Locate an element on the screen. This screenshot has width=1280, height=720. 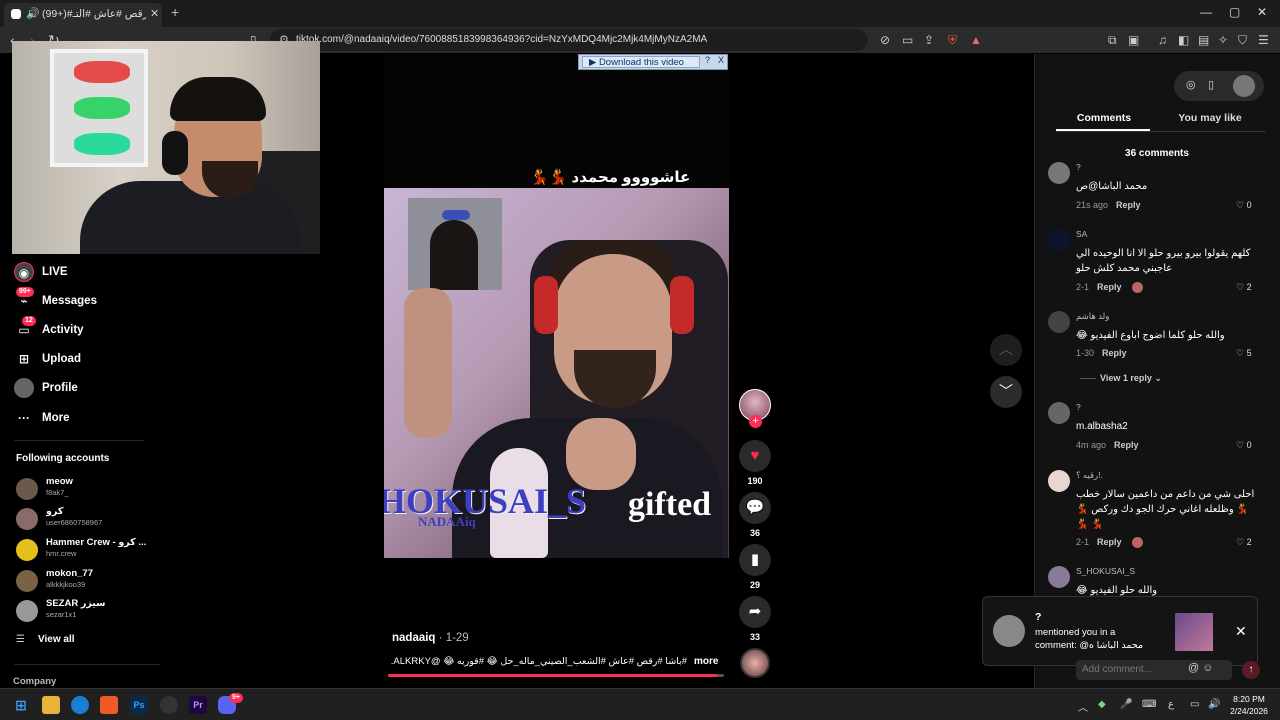
like-action: ♥ 190 is located at coordinates (755, 463).